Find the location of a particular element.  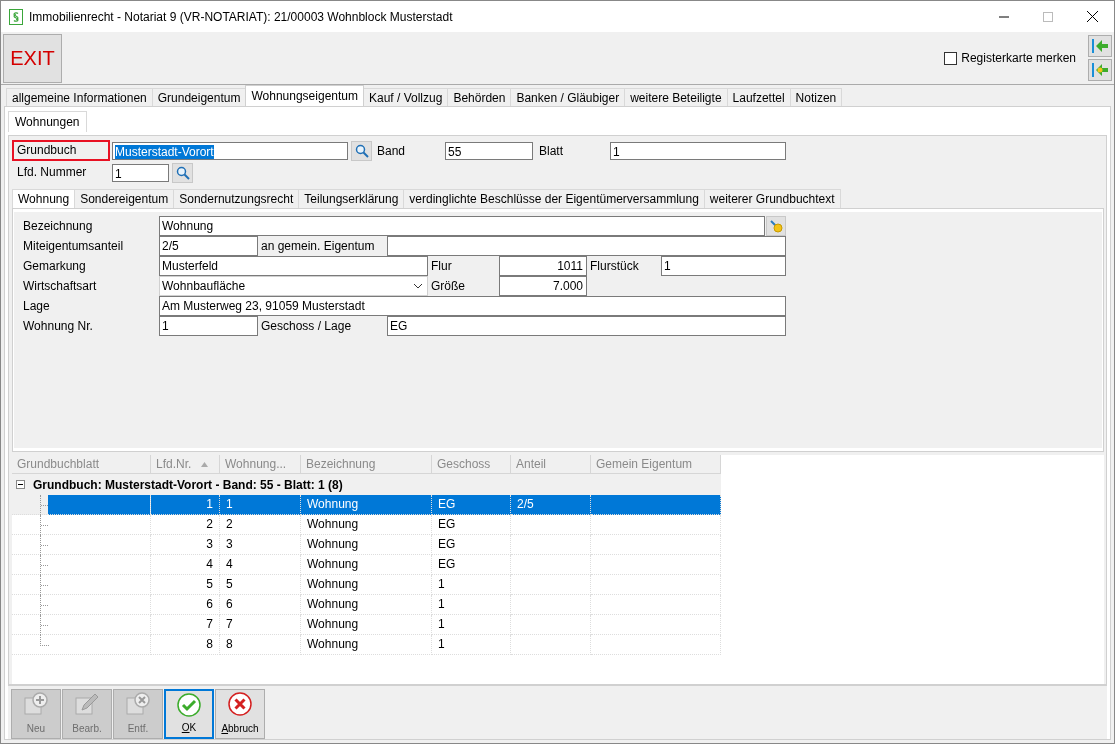

field-label: Miteigentumsanteil is located at coordinates (74, 246).